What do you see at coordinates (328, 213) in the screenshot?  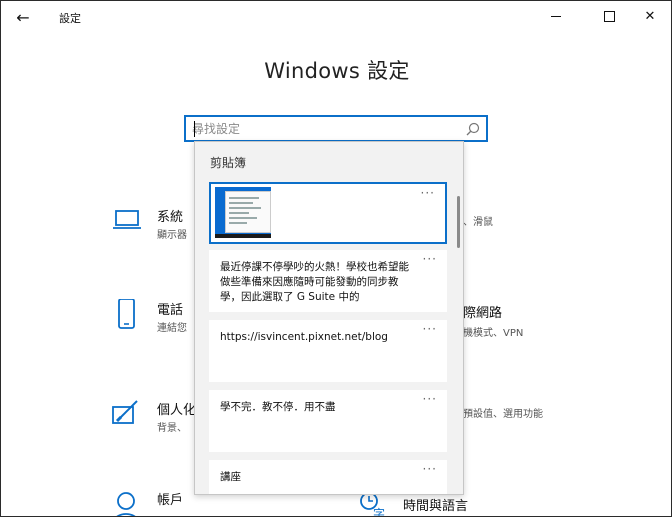 I see `clipboard-item-image: ···` at bounding box center [328, 213].